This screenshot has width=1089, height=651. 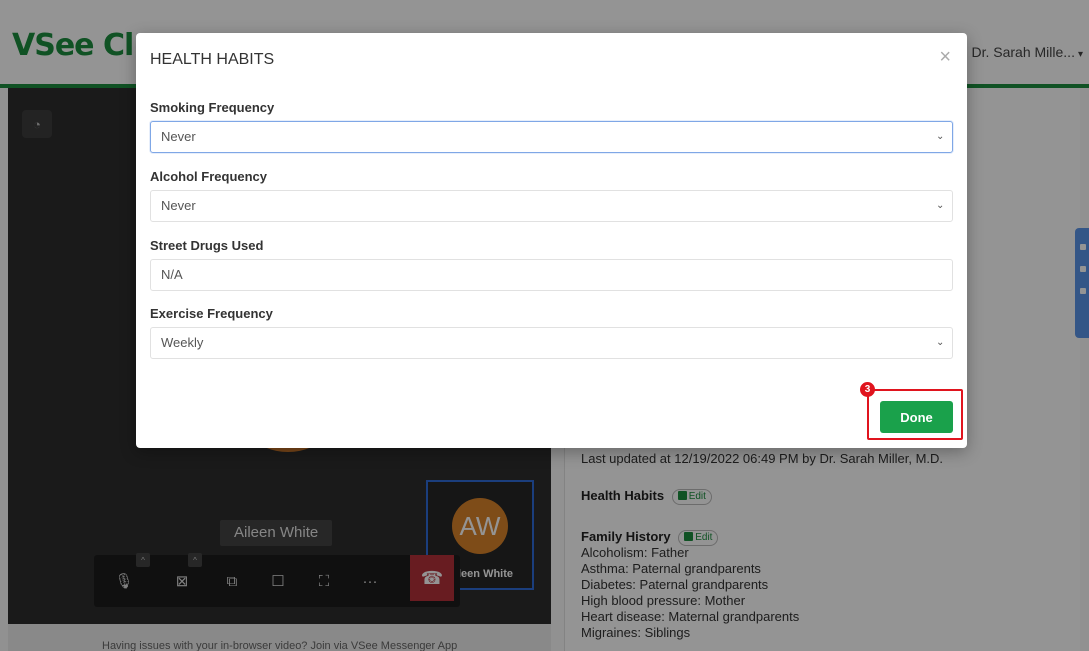 I want to click on exercise-frequency-value: Weekly, so click(x=182, y=342).